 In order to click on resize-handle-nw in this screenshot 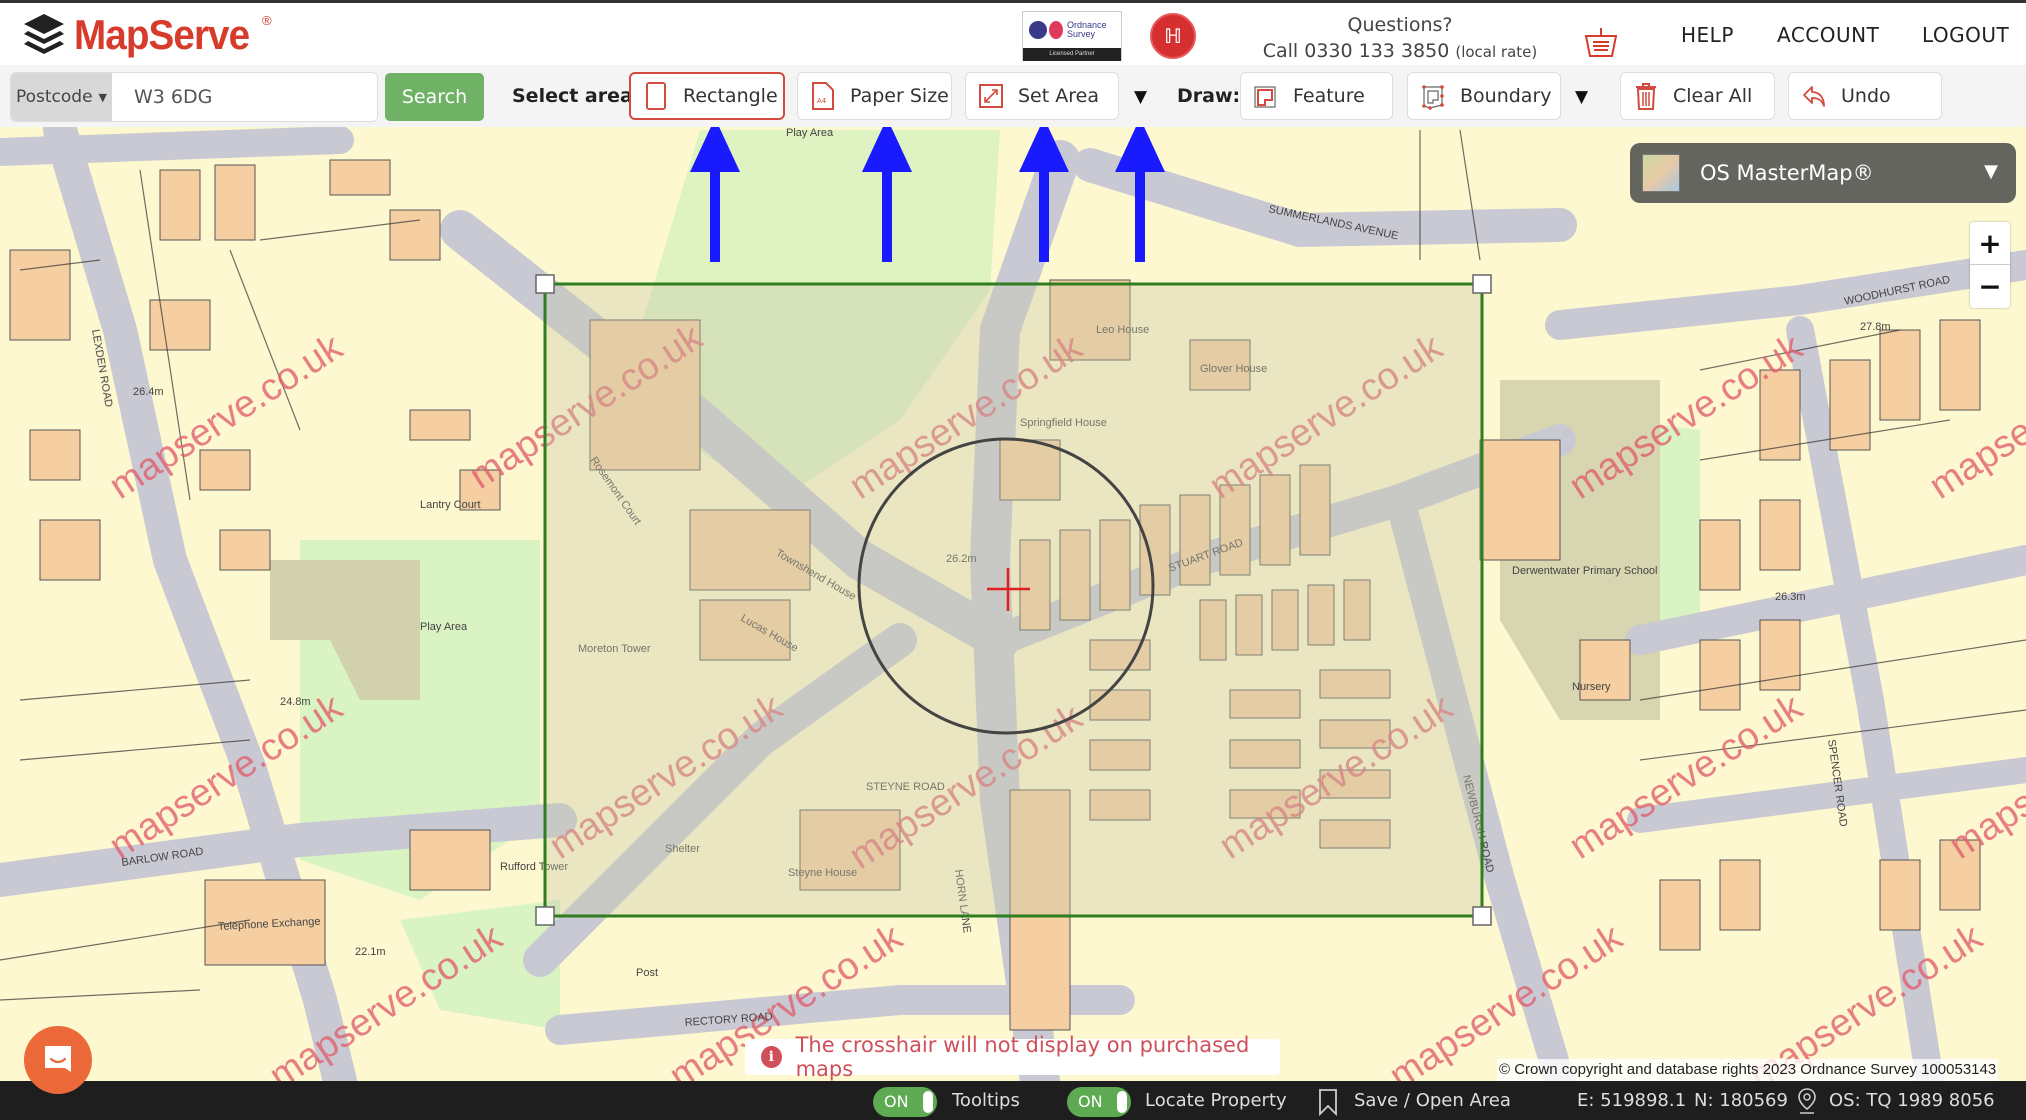, I will do `click(545, 284)`.